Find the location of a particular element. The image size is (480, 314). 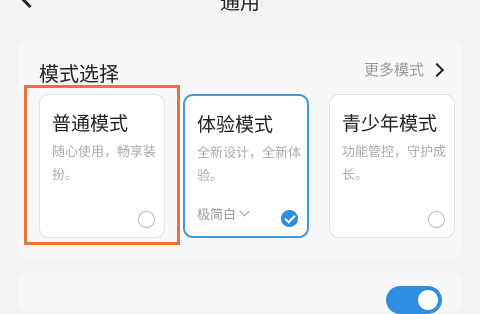

mode-card-experience: 体验模式 全新设计，全新体验。 极简白 is located at coordinates (246, 166).